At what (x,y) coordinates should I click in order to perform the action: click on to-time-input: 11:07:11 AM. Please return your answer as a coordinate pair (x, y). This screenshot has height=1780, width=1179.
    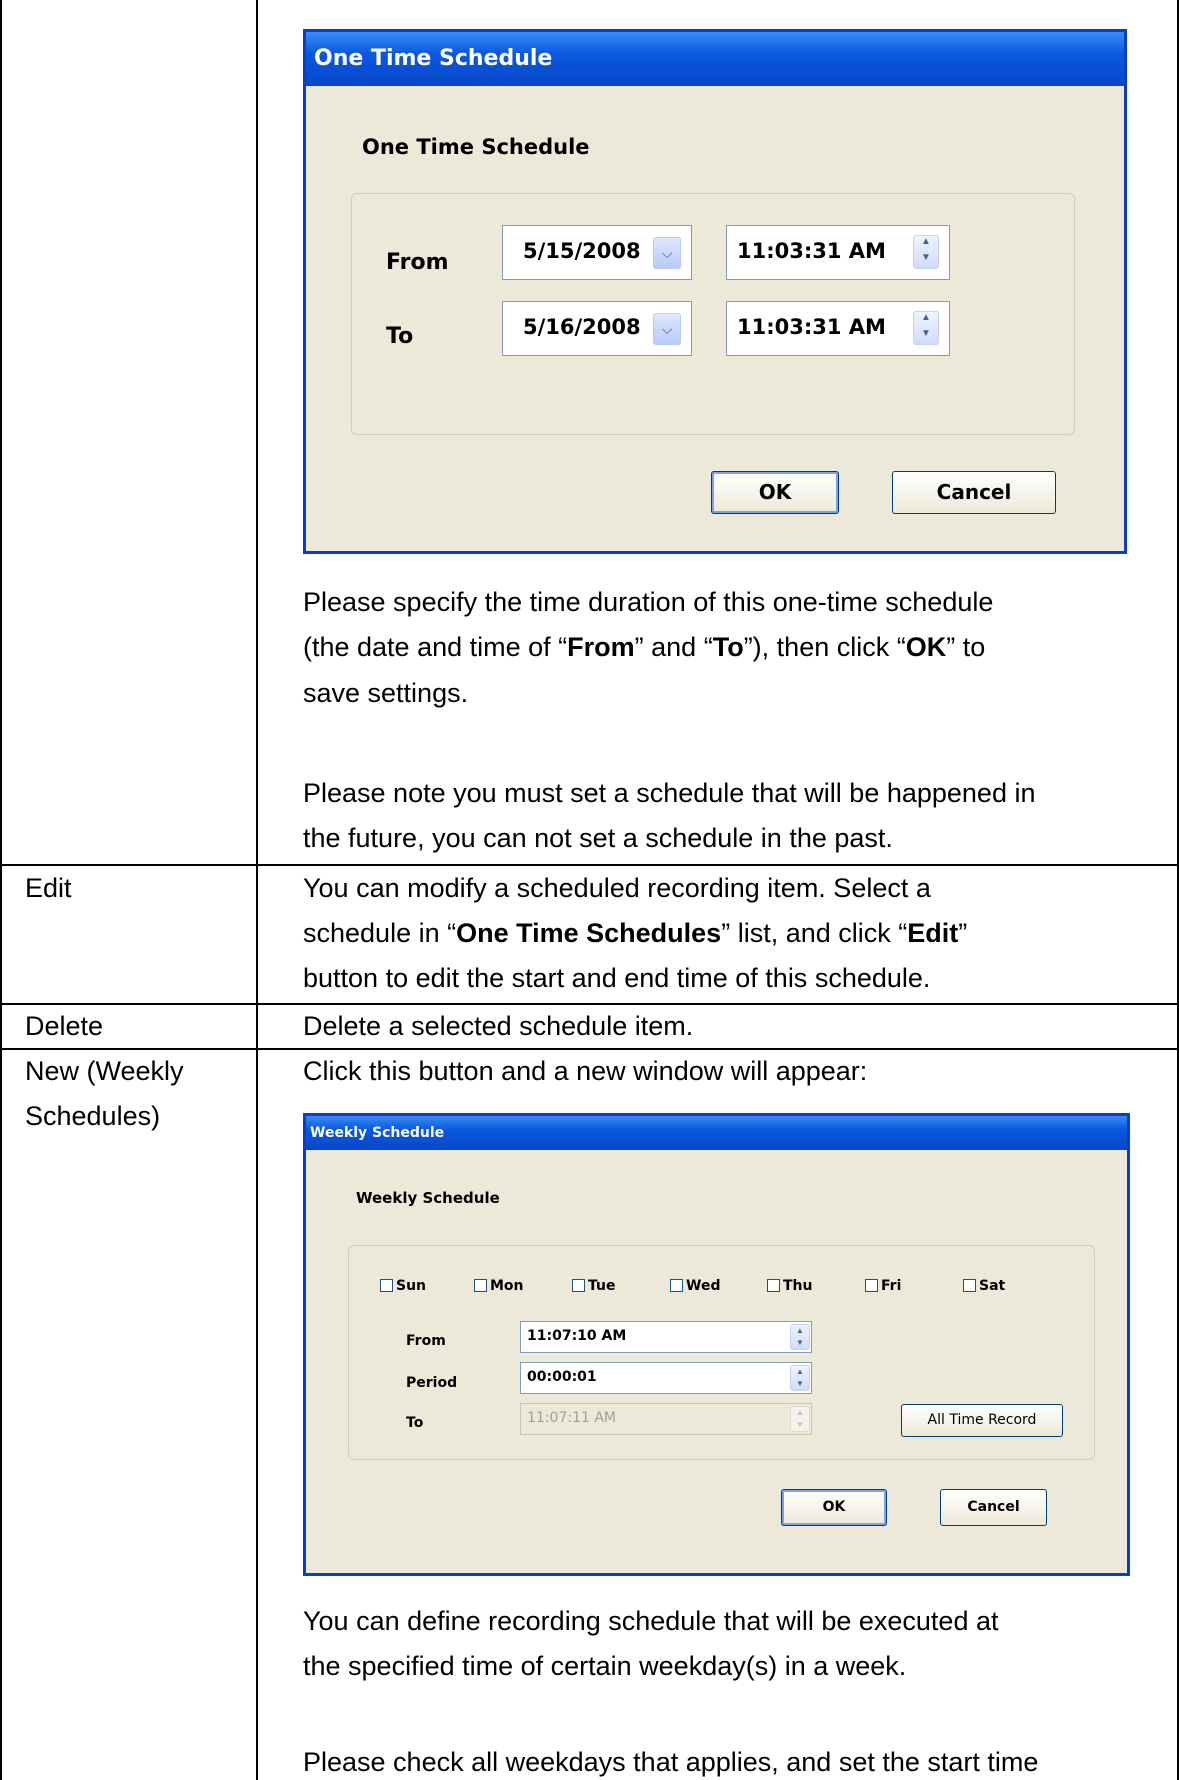
    Looking at the image, I should click on (666, 1419).